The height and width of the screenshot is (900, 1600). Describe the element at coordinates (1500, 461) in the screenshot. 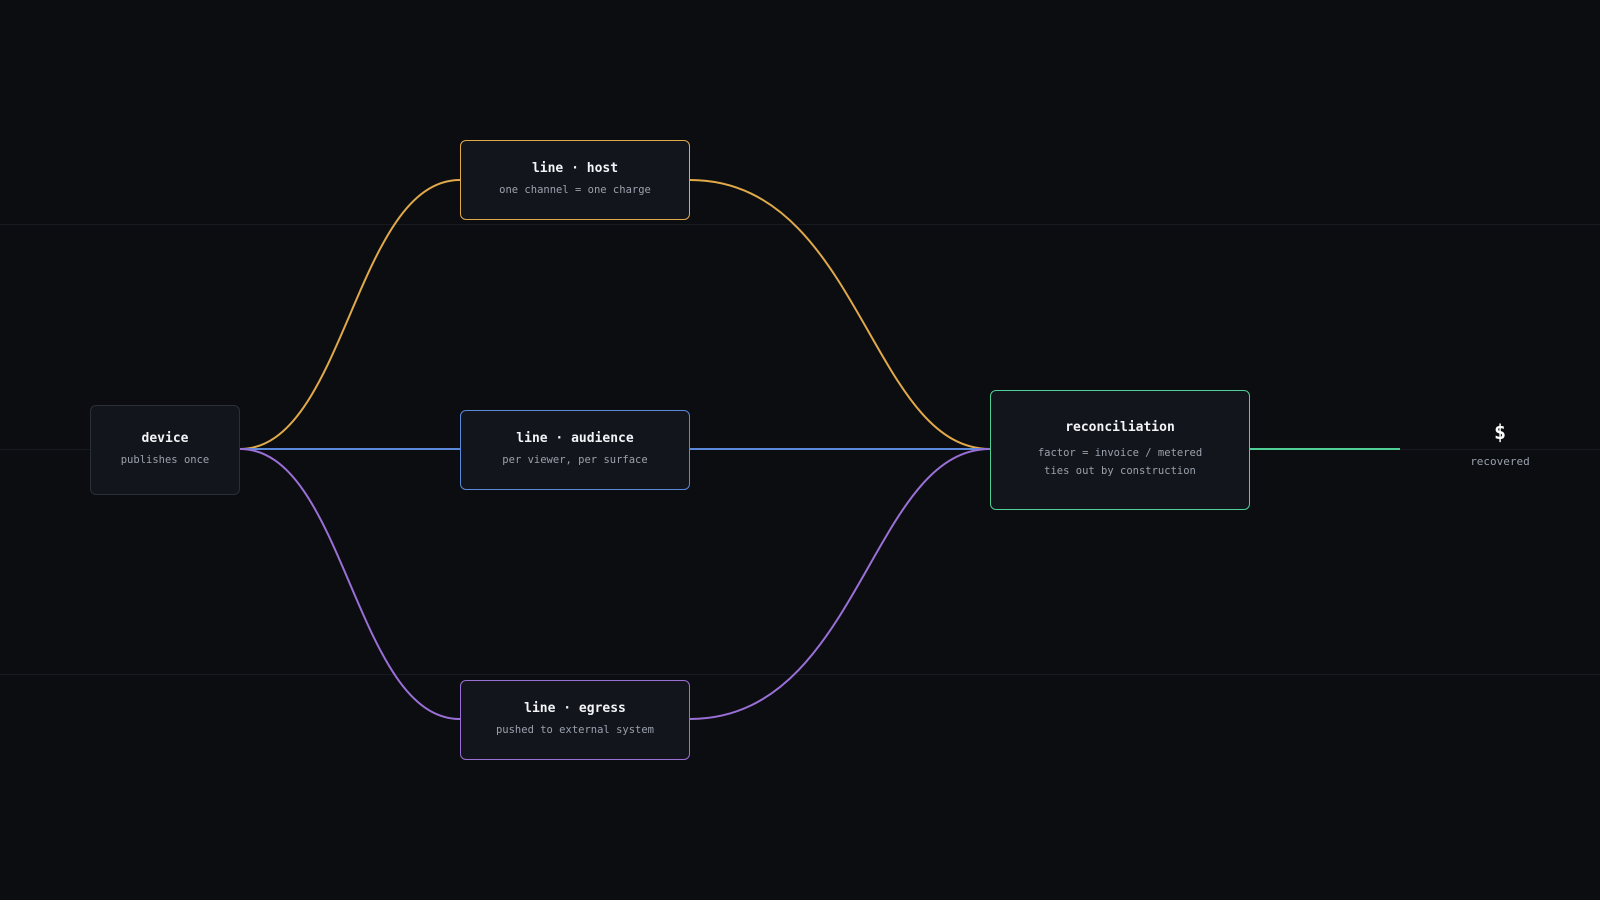

I see `recovered-label: recovered` at that location.